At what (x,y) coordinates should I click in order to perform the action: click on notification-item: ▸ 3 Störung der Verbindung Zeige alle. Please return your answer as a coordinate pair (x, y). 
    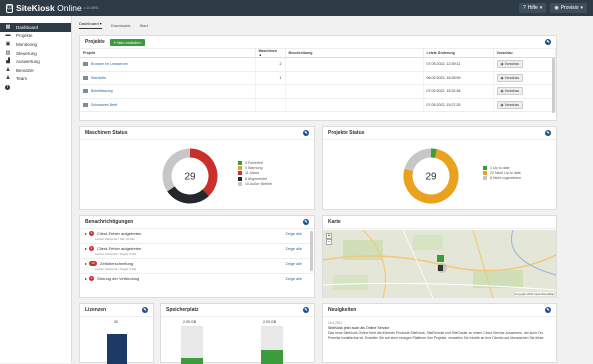
    Looking at the image, I should click on (197, 281).